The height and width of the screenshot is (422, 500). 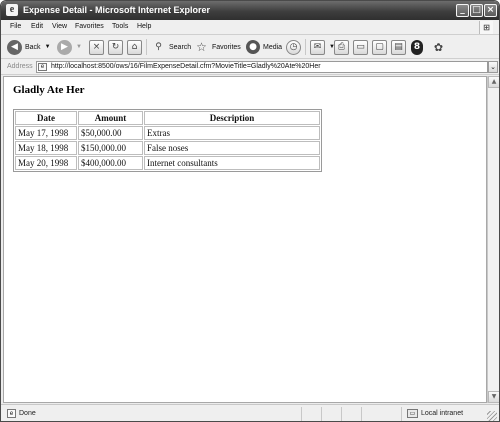 I want to click on cell-amount: $400,000.00, so click(x=110, y=163).